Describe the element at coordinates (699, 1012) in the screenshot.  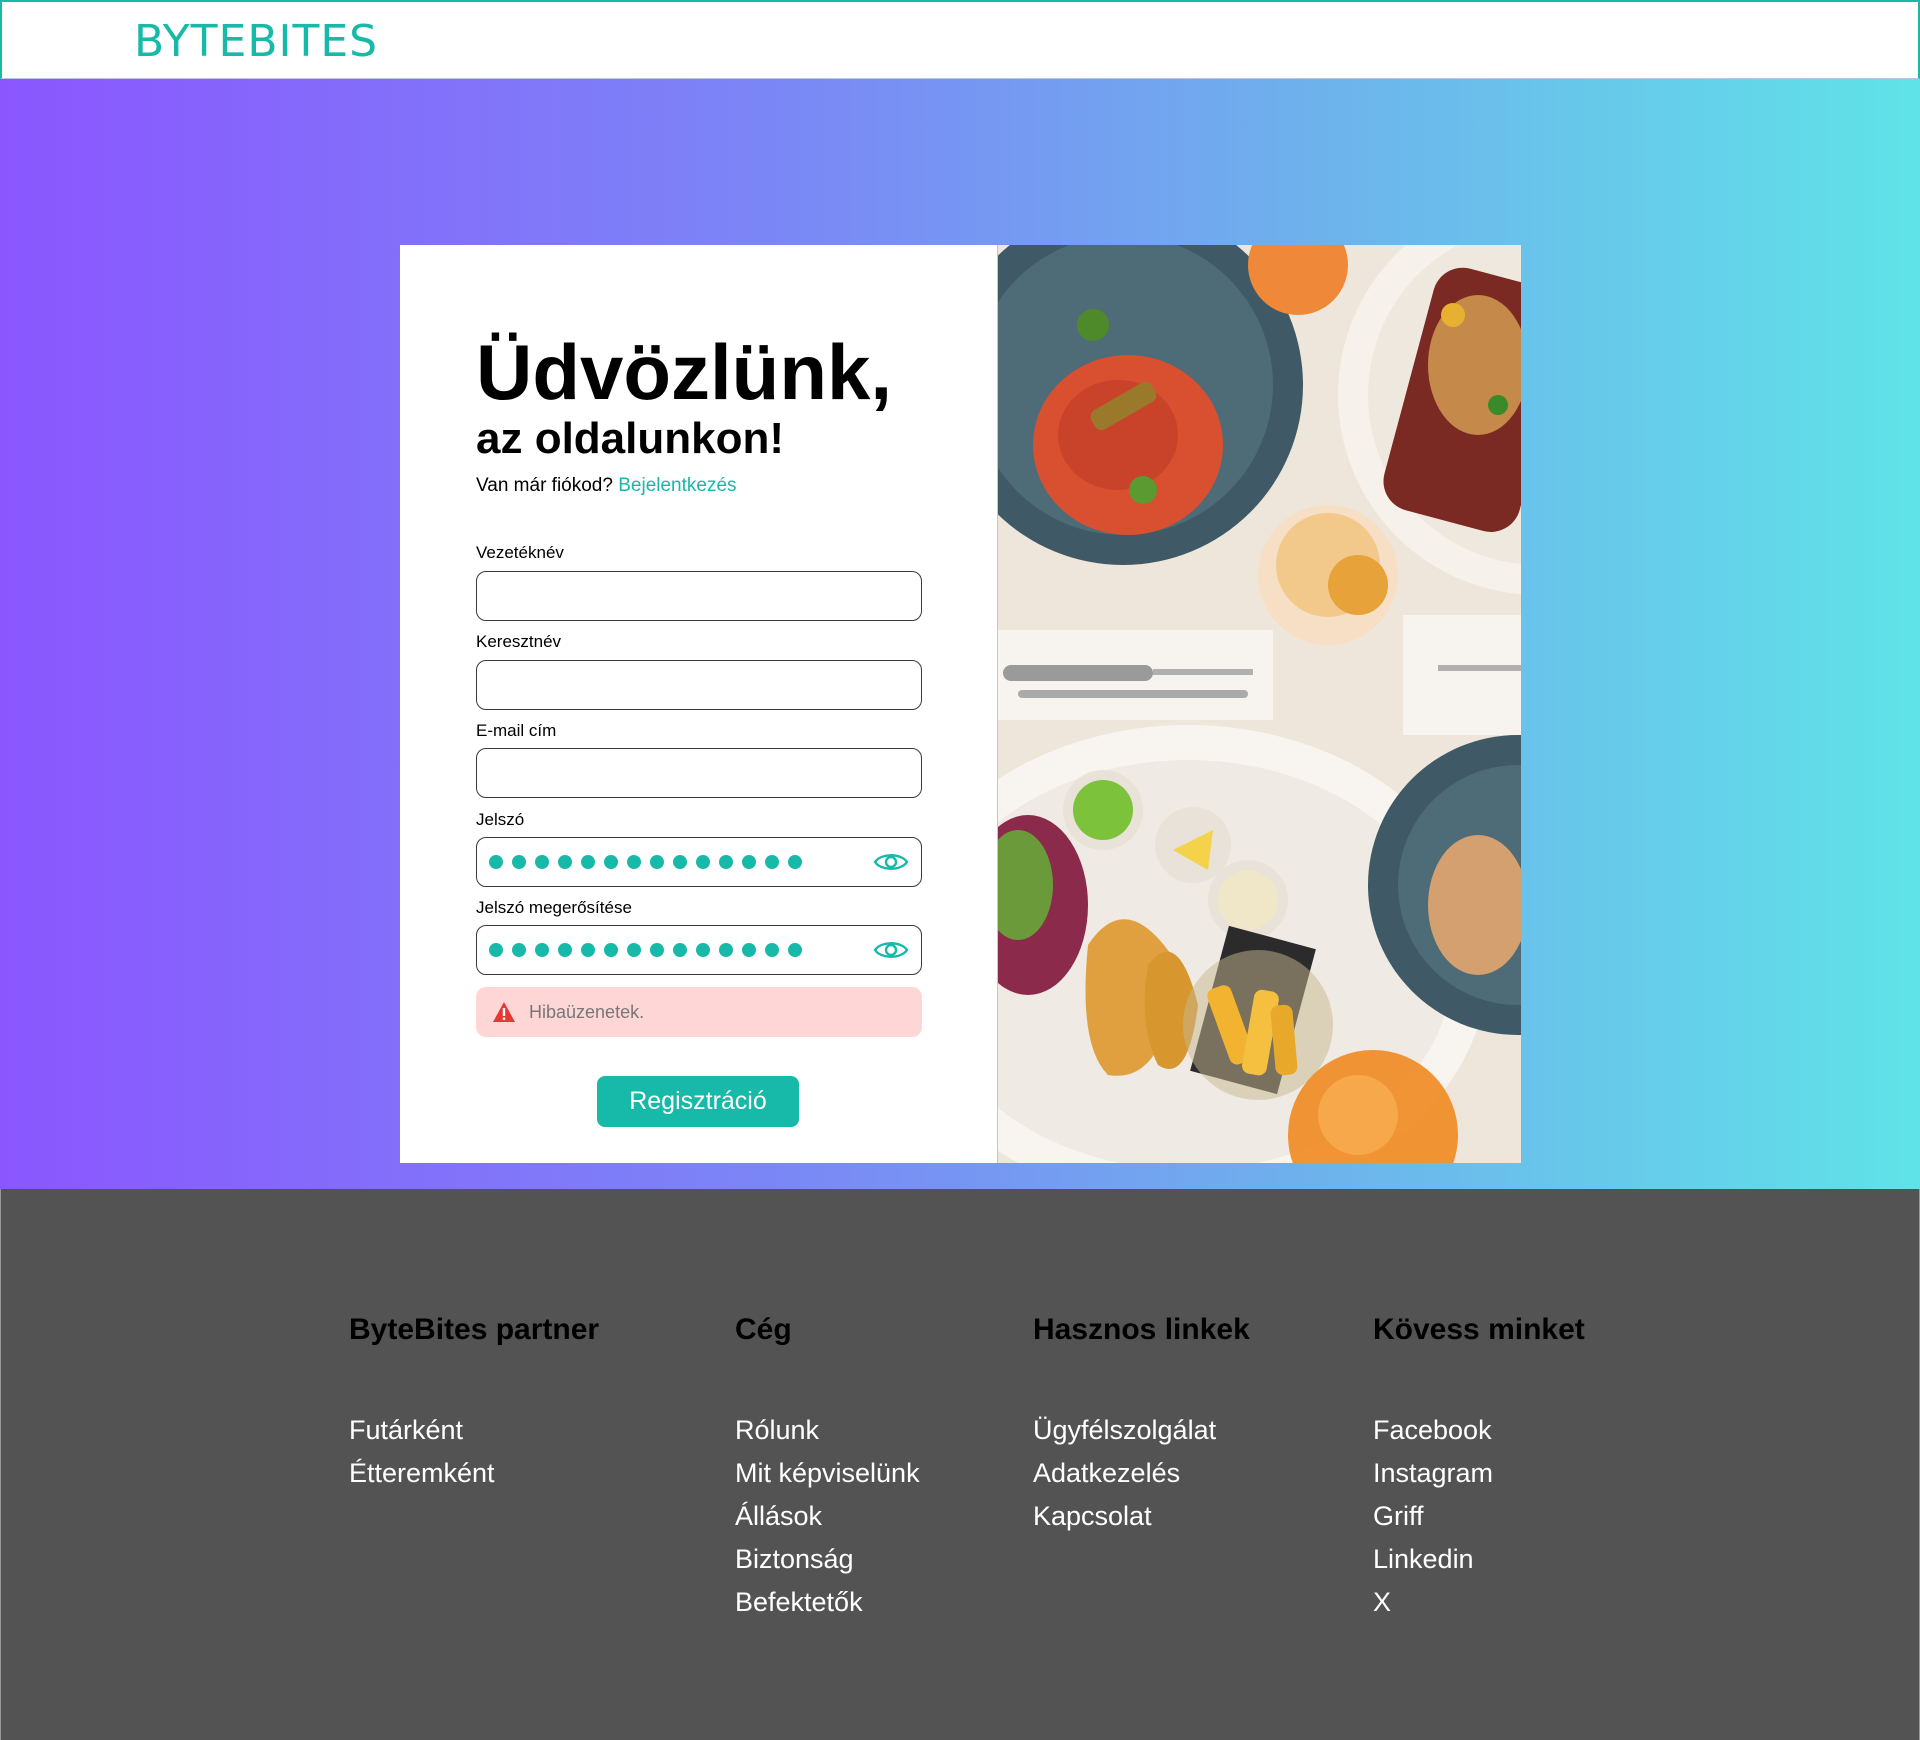
I see `error-message-box: Hibaüzenetek.` at that location.